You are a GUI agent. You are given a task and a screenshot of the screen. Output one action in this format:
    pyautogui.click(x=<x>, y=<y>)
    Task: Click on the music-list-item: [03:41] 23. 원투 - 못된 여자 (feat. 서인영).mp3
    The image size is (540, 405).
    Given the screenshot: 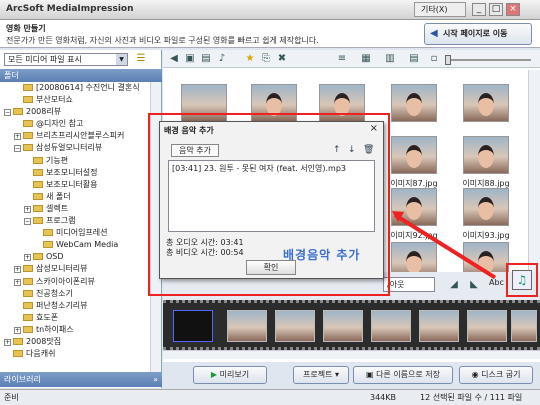 What is the action you would take?
    pyautogui.click(x=271, y=168)
    